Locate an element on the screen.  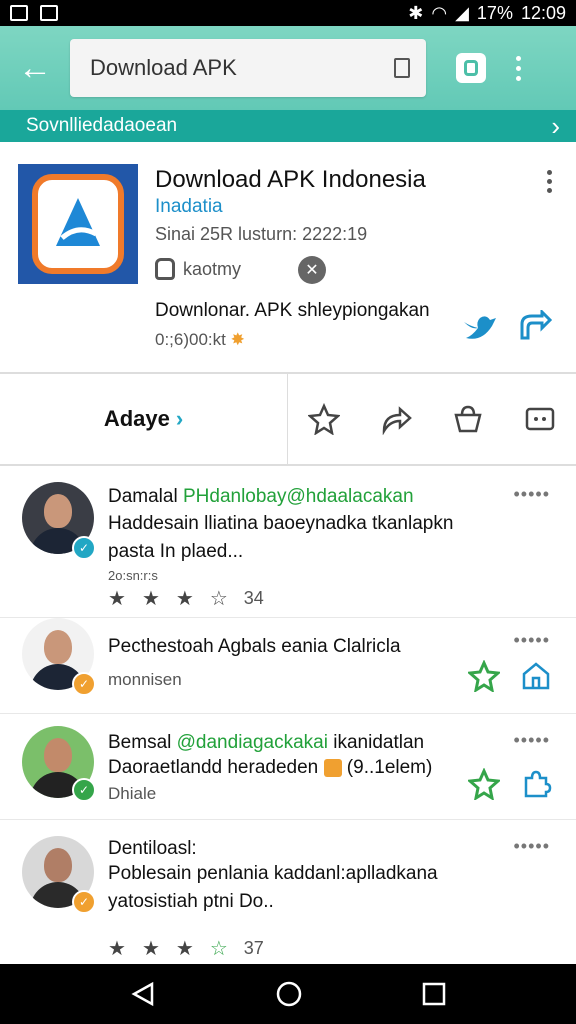
review-text-line: Daoraetlandd heradeden is located at coordinates (216, 767).